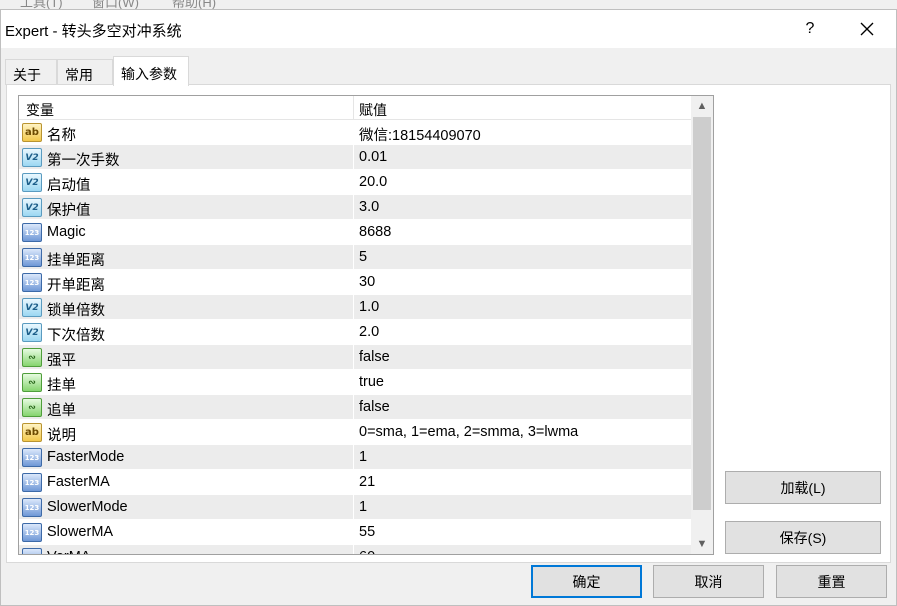 The height and width of the screenshot is (606, 897). Describe the element at coordinates (41, 4) in the screenshot. I see `menu-tools: 工具(T)` at that location.